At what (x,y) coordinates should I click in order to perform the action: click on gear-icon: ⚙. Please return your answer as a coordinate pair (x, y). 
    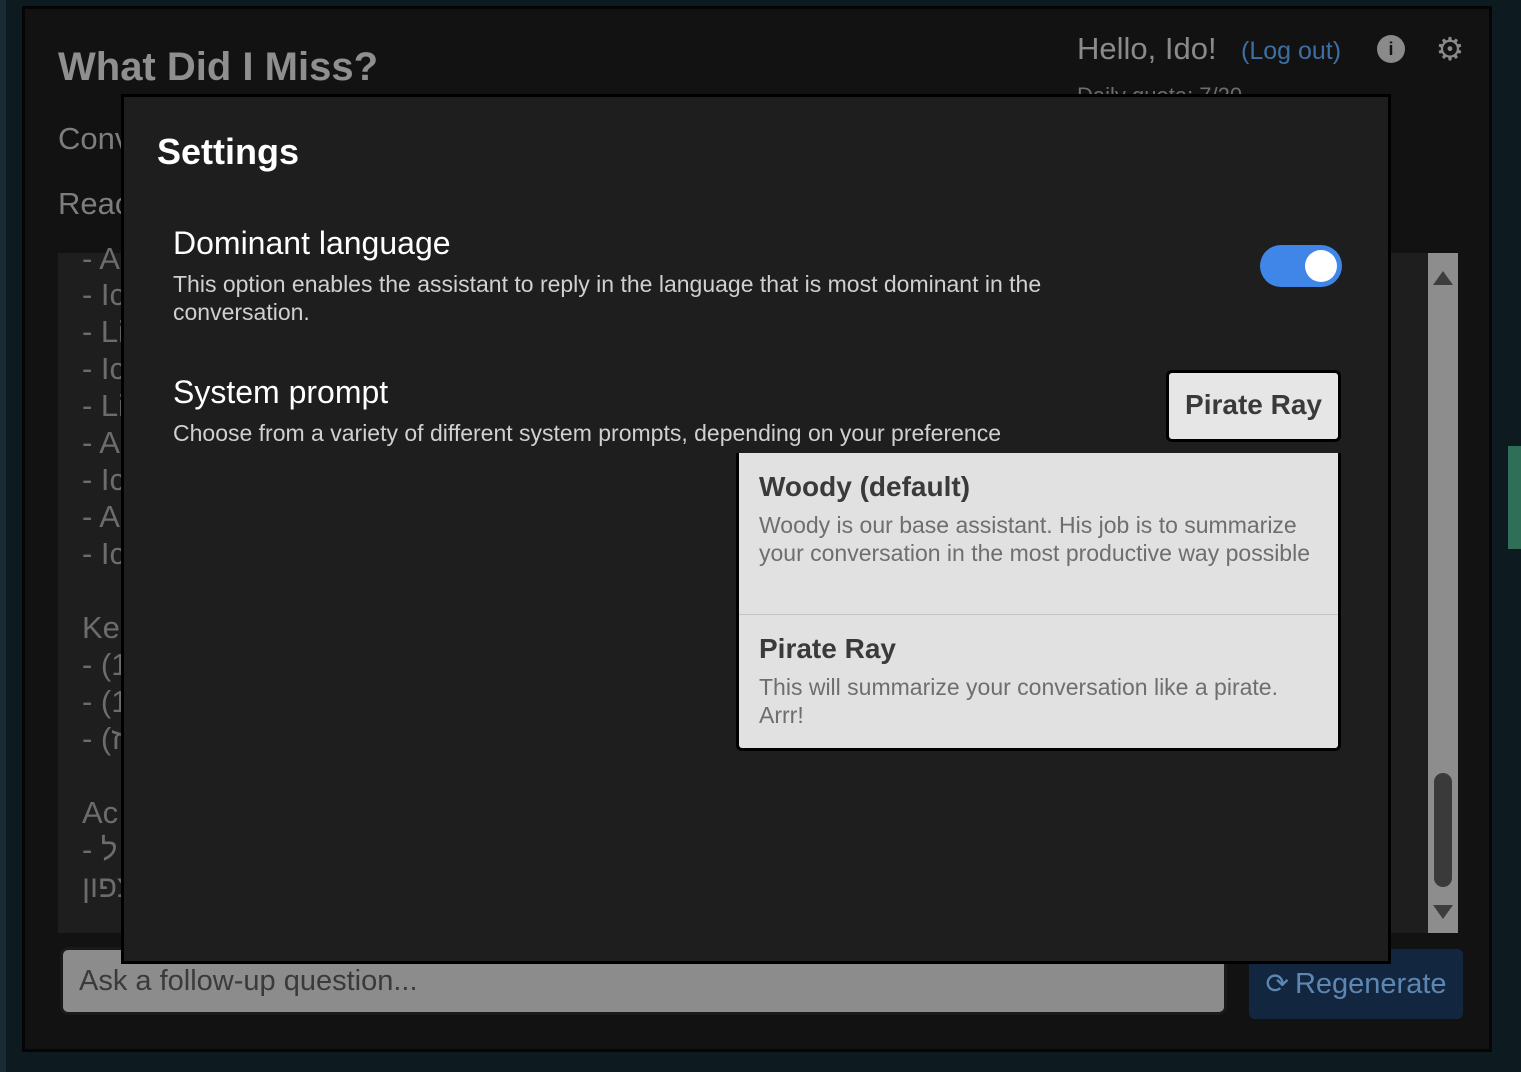
    Looking at the image, I should click on (1450, 49).